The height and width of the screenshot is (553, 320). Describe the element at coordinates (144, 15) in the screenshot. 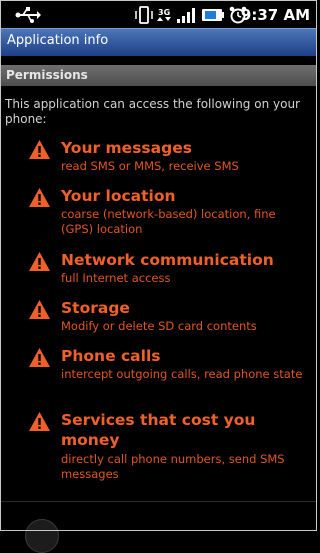

I see `vibrate-icon` at that location.